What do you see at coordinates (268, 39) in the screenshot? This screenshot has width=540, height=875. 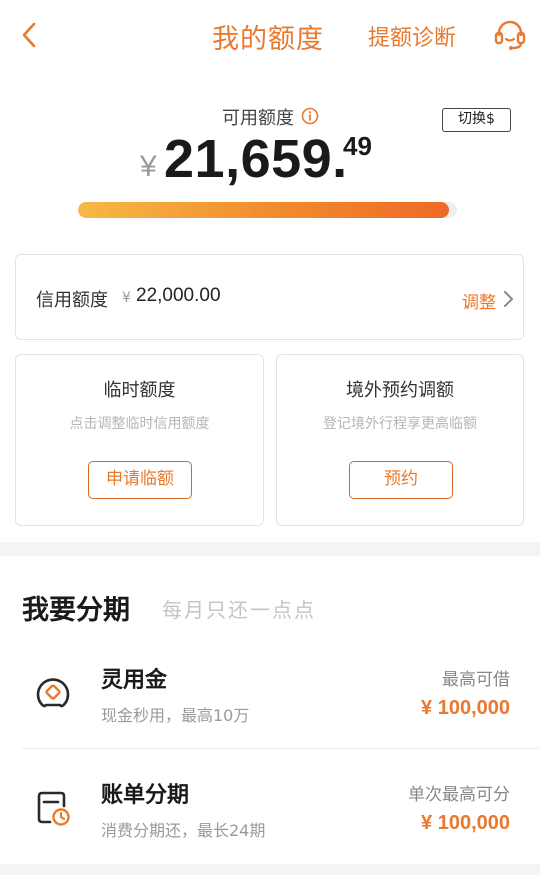 I see `page-title: 我的额度` at bounding box center [268, 39].